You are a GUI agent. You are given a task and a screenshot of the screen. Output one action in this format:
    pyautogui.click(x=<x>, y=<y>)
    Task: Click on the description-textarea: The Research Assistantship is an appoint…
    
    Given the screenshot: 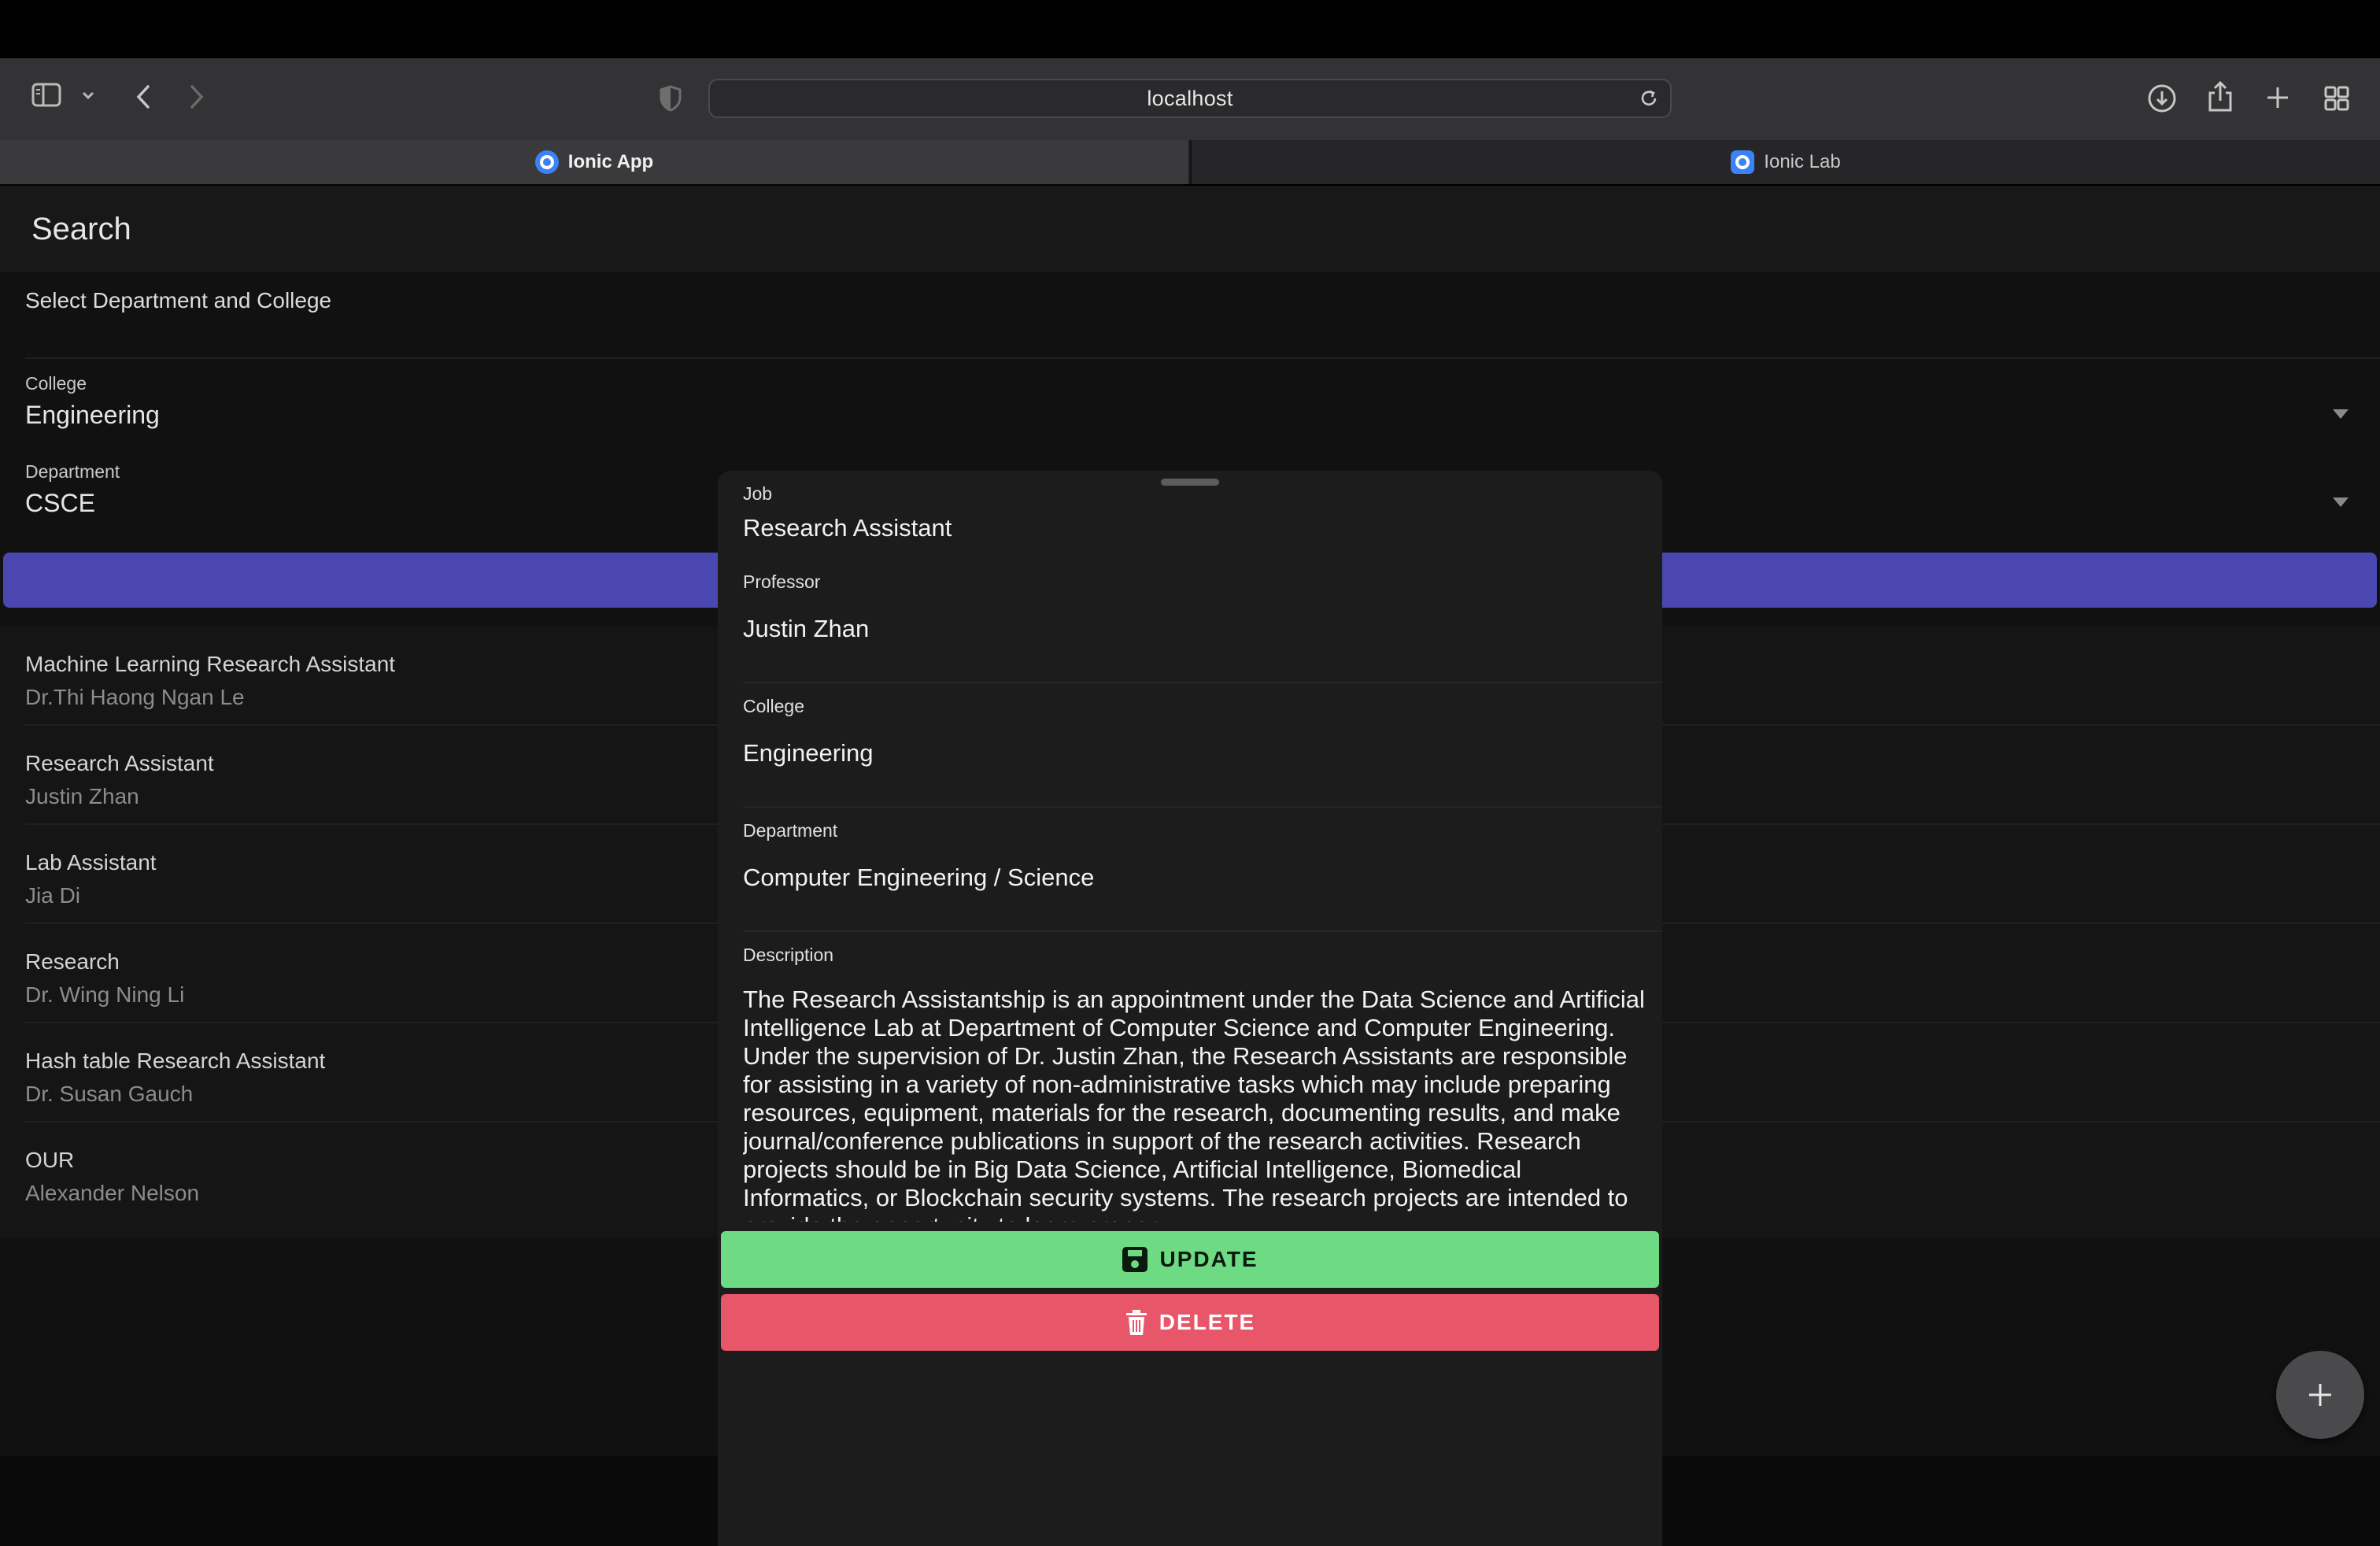 What is the action you would take?
    pyautogui.click(x=1195, y=1104)
    